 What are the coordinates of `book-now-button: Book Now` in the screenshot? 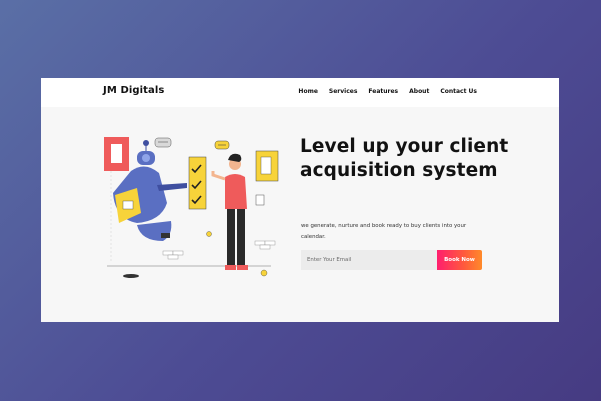 It's located at (459, 260).